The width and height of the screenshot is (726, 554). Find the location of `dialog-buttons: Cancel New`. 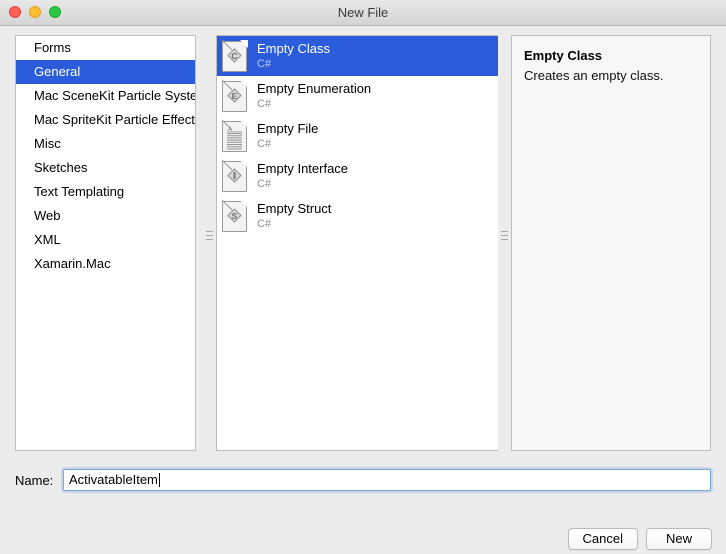

dialog-buttons: Cancel New is located at coordinates (639, 539).